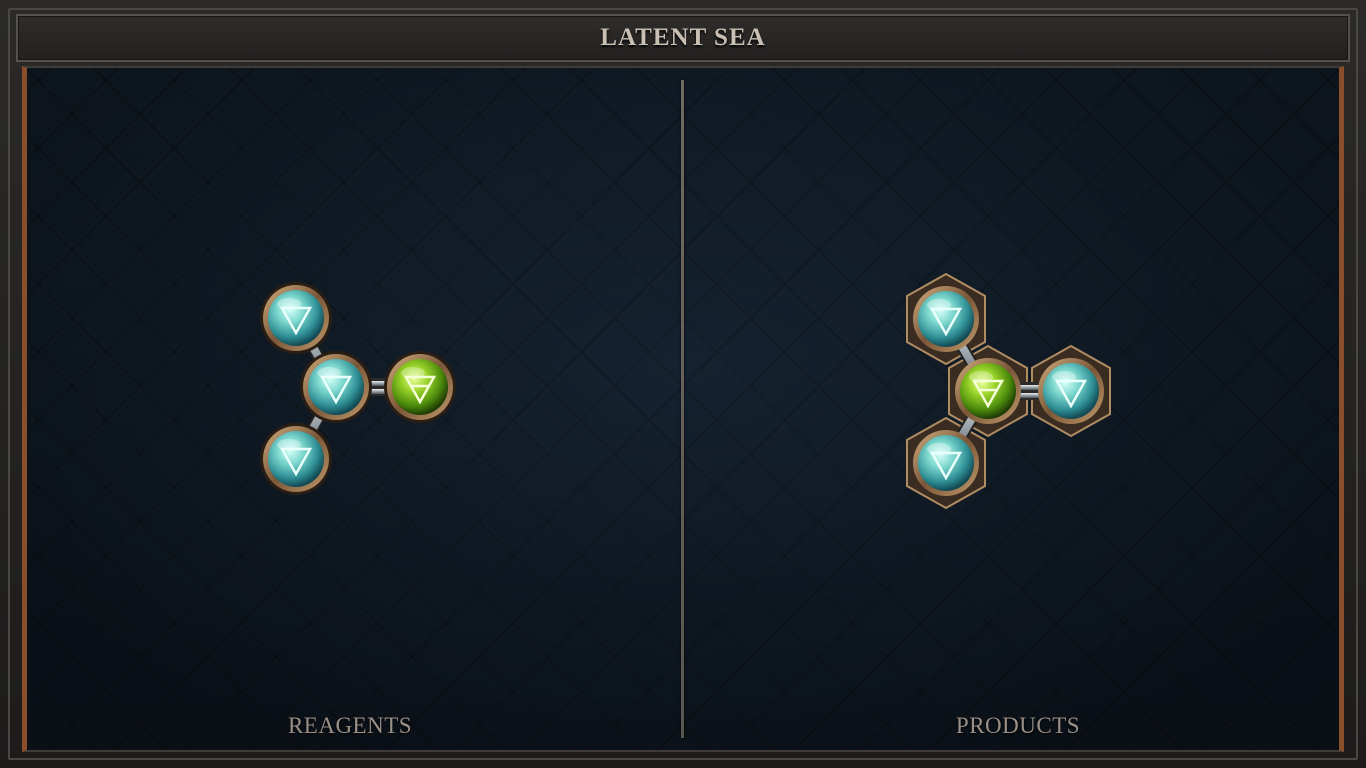 The width and height of the screenshot is (1366, 768). Describe the element at coordinates (296, 459) in the screenshot. I see `reagent-atom-water-bottom` at that location.